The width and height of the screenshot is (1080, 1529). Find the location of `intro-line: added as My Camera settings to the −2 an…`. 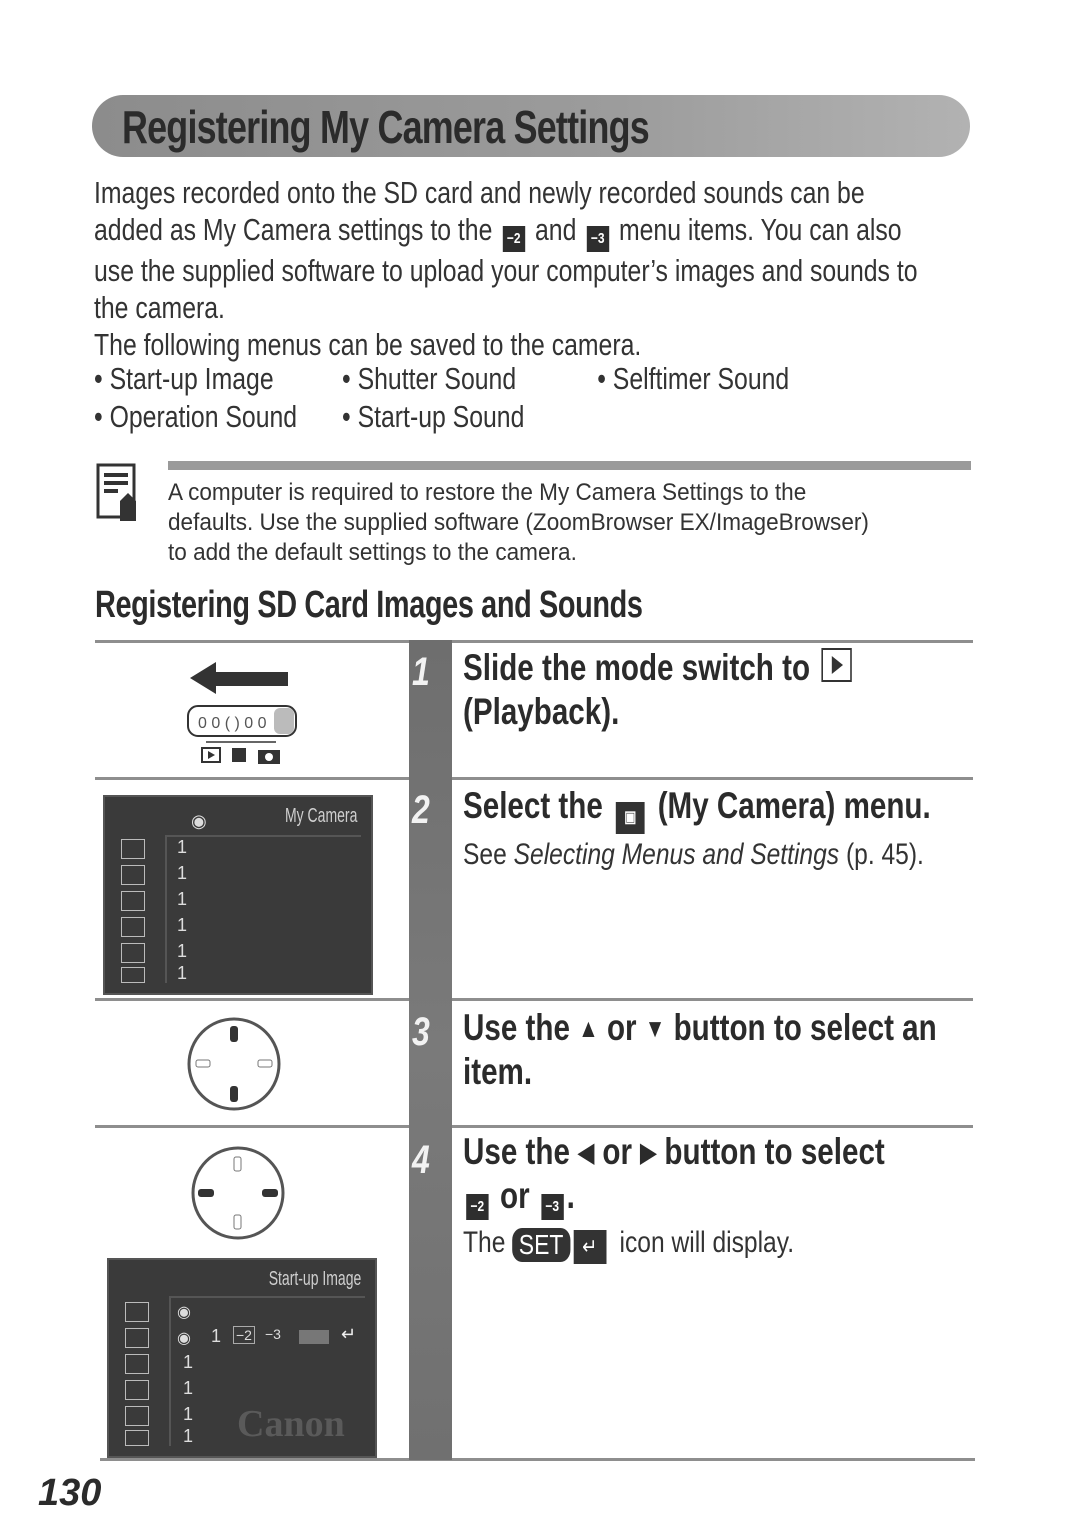

intro-line: added as My Camera settings to the −2 an… is located at coordinates (534, 231).